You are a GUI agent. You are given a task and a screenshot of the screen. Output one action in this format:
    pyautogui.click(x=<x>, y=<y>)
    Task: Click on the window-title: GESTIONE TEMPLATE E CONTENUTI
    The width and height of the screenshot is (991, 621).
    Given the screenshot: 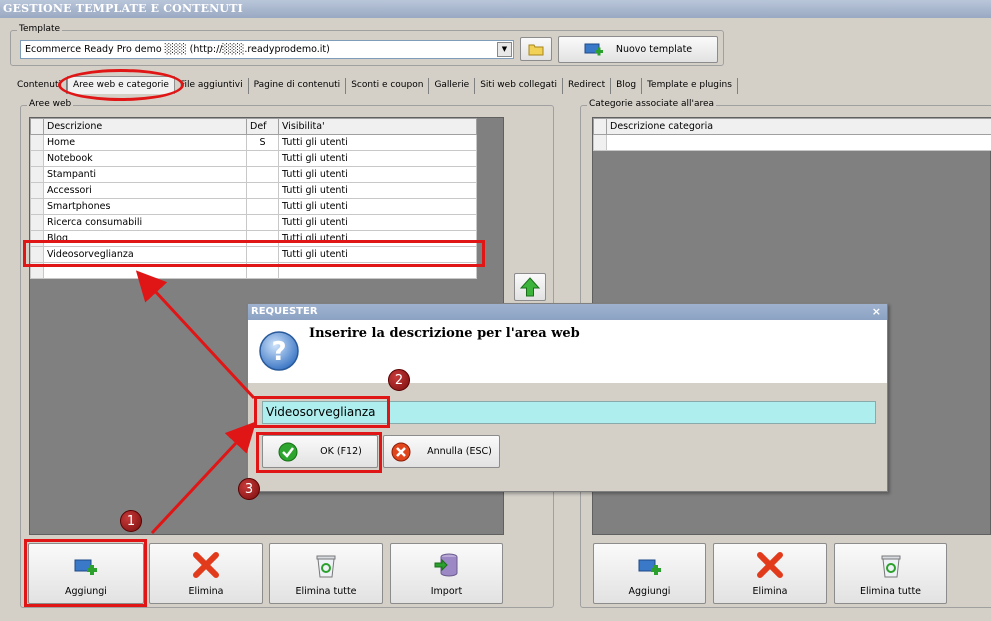 What is the action you would take?
    pyautogui.click(x=495, y=9)
    